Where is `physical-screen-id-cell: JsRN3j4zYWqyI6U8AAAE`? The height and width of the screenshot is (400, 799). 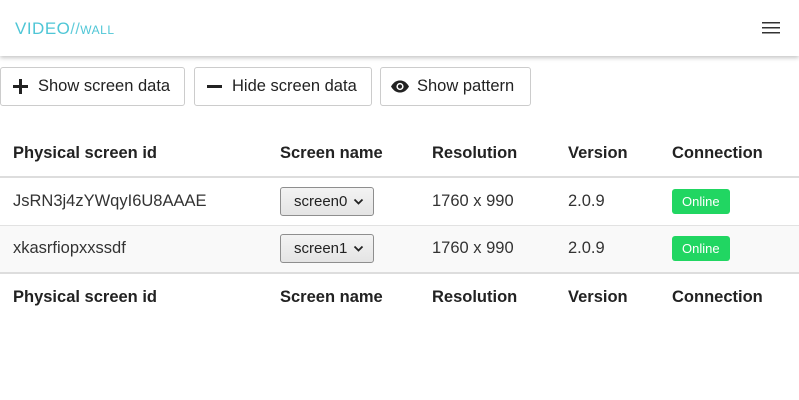
physical-screen-id-cell: JsRN3j4zYWqyI6U8AAAE is located at coordinates (110, 200).